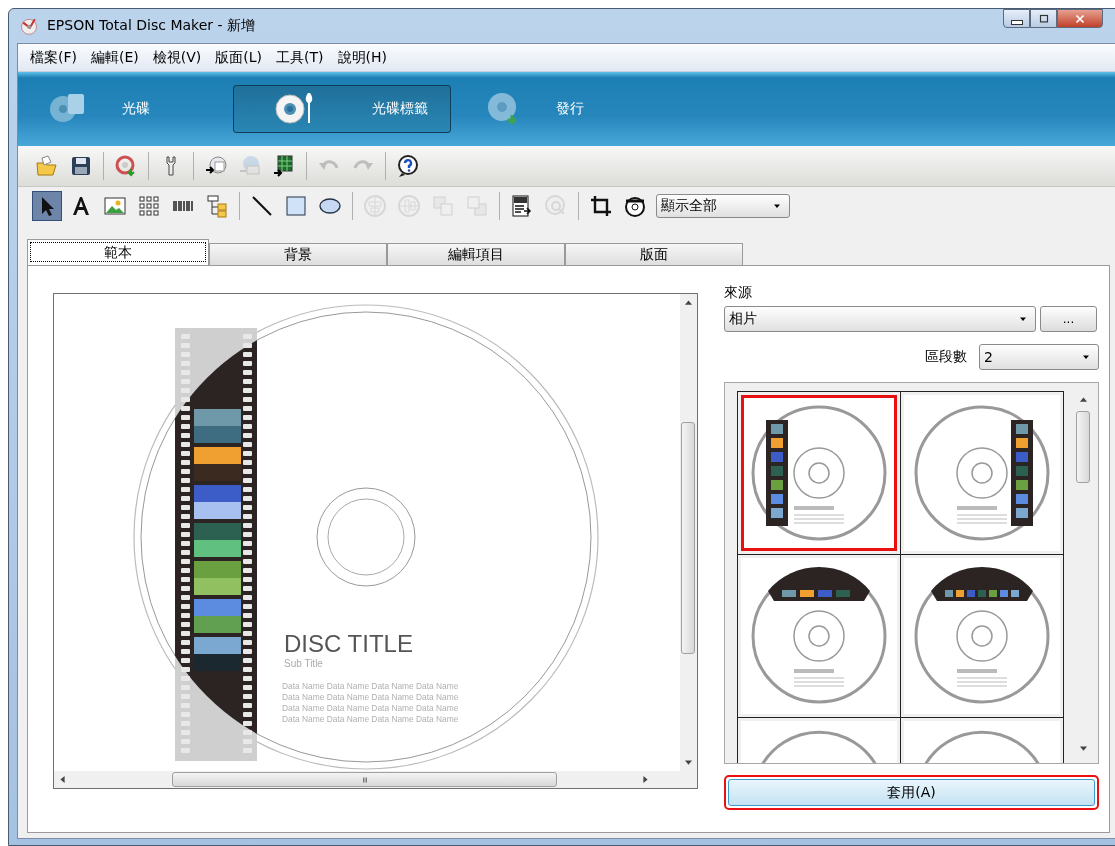 The image size is (1115, 846). I want to click on close-button, so click(1080, 18).